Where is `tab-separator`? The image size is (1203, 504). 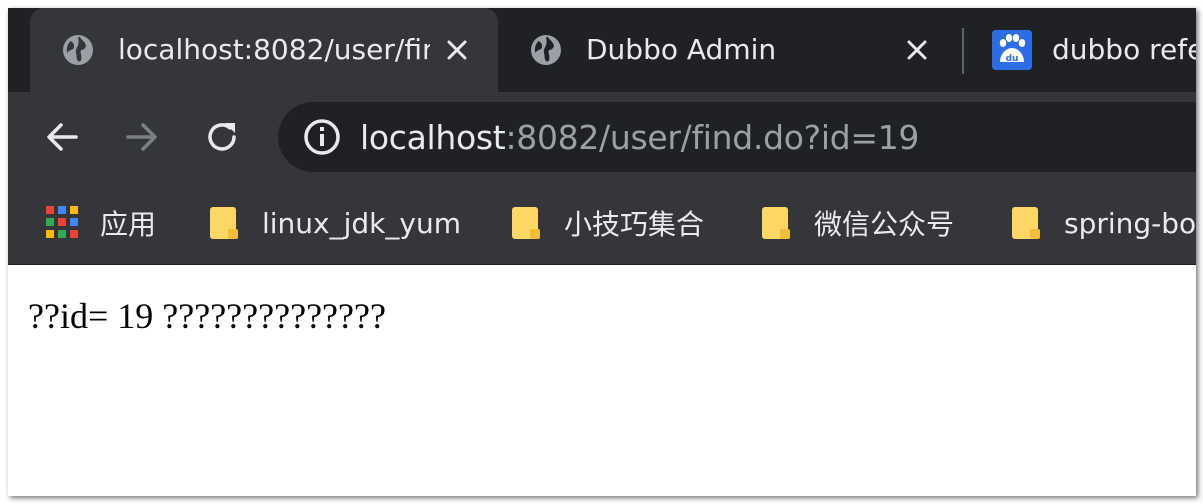
tab-separator is located at coordinates (963, 51).